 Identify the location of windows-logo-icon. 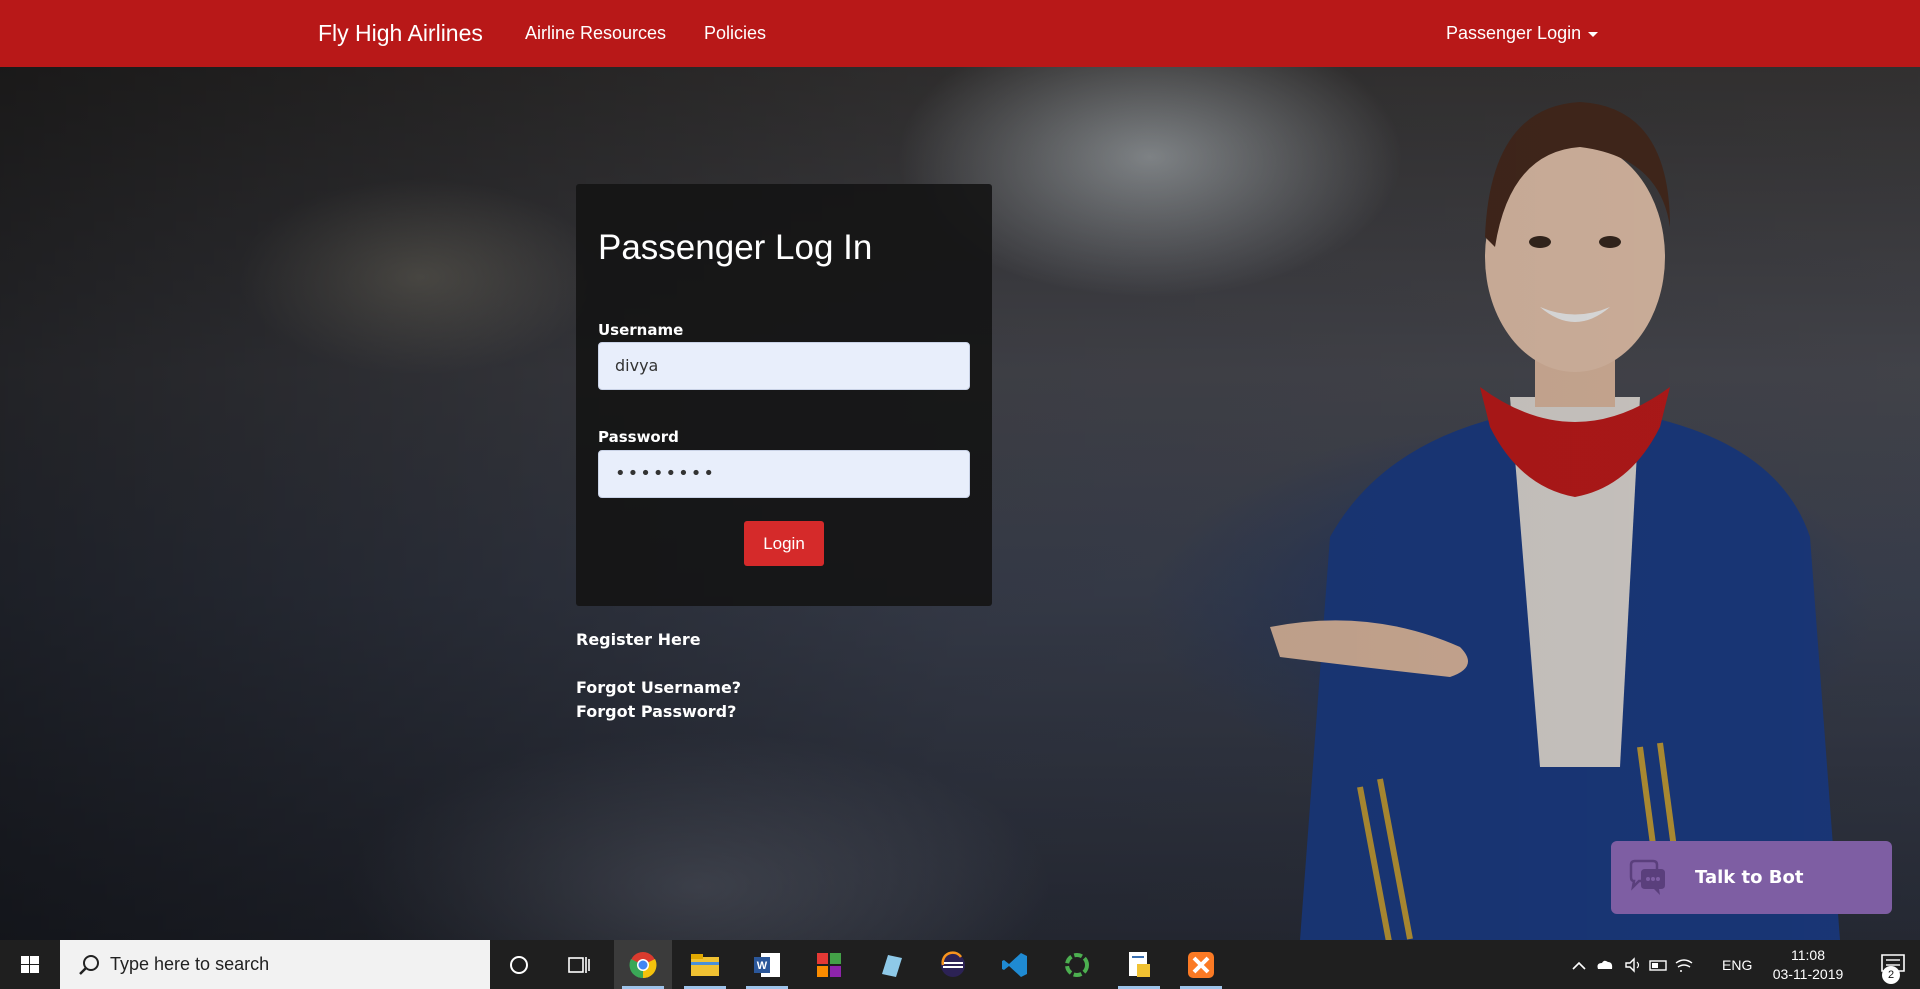
(30, 964).